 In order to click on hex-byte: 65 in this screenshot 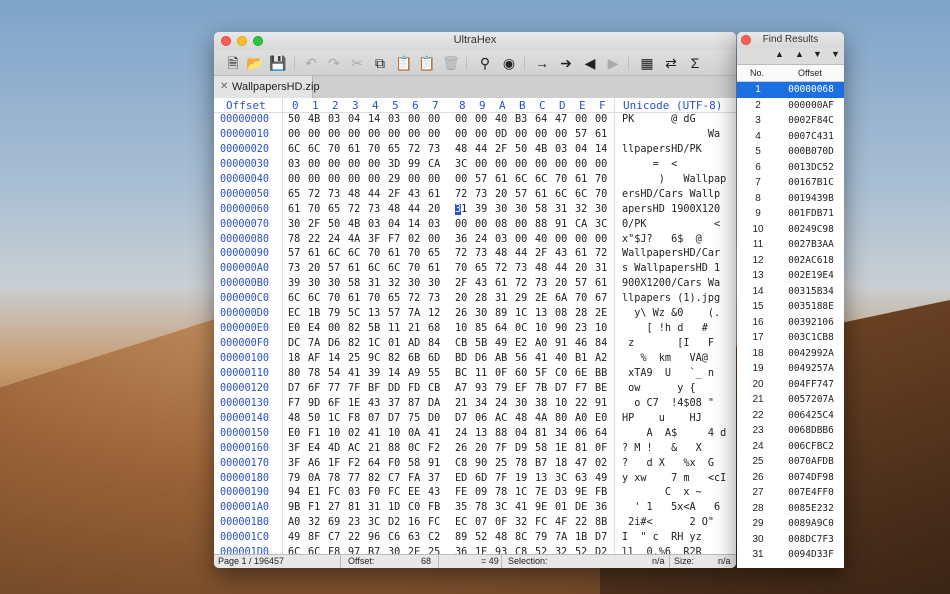, I will do `click(434, 254)`.